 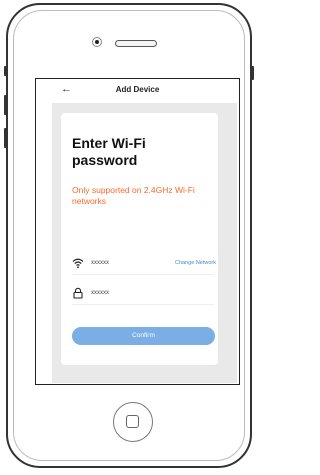 I want to click on volume-down-button, so click(x=5, y=138).